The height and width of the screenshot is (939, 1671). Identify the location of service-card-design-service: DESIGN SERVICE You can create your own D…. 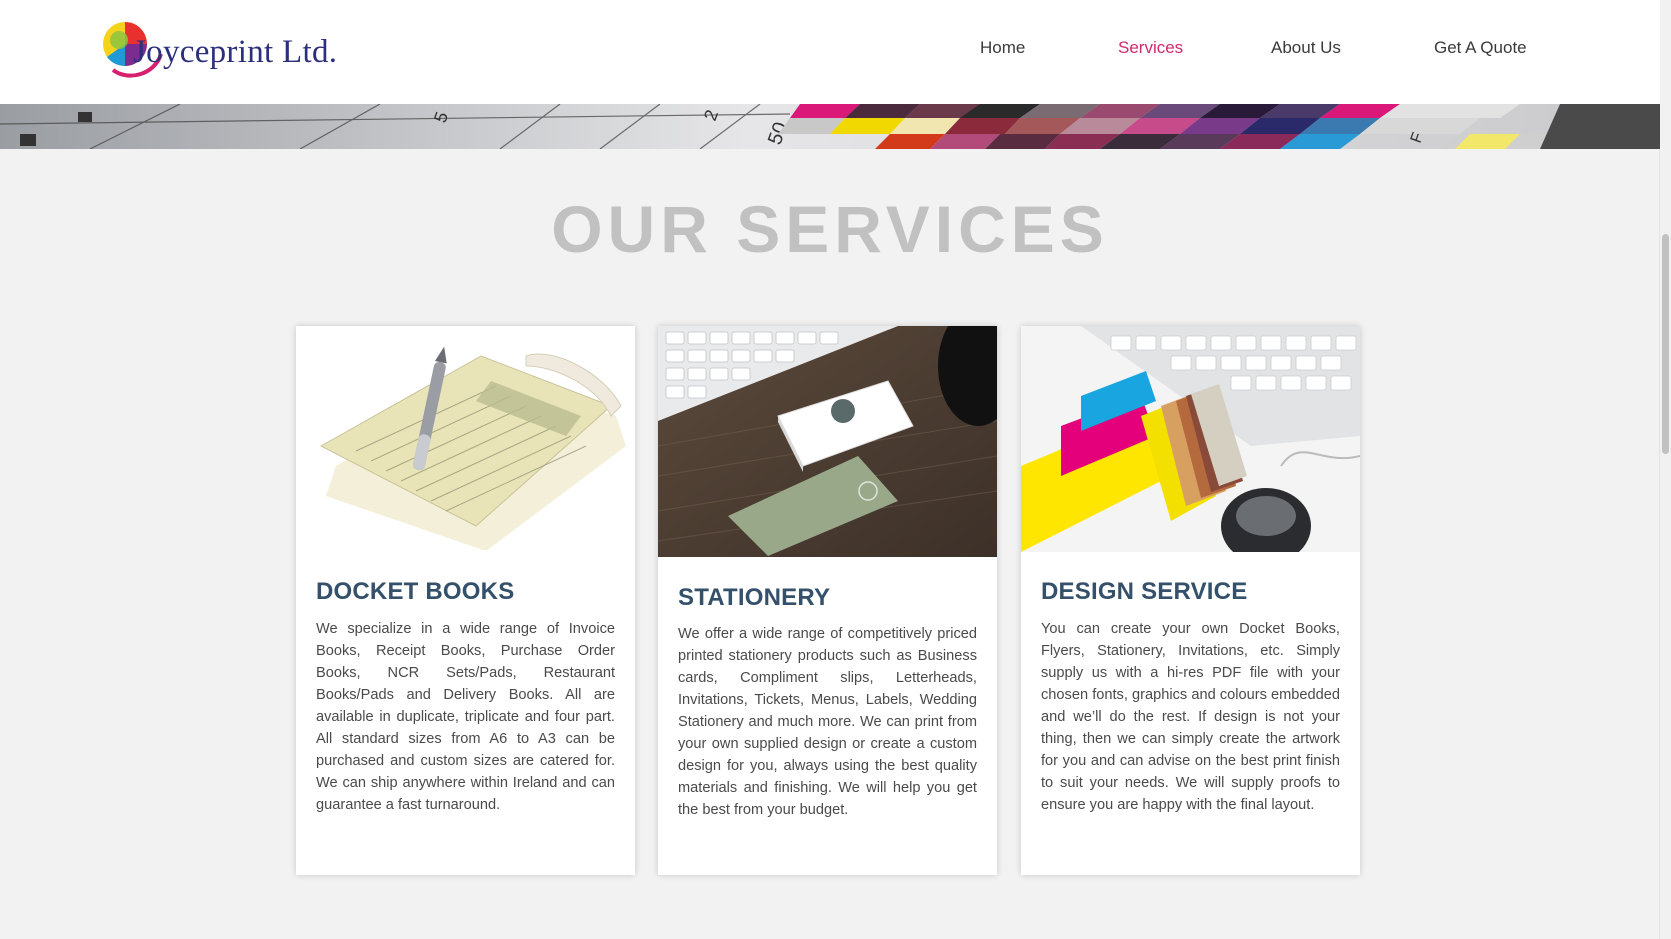
(1190, 600).